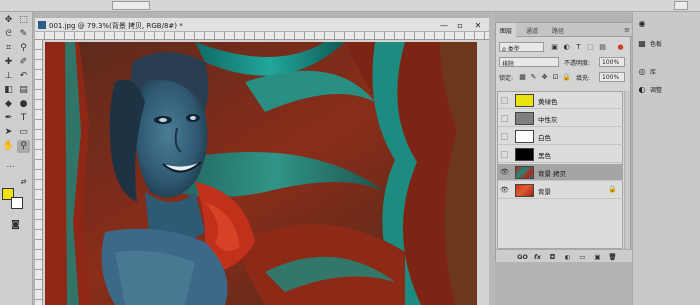 Image resolution: width=700 pixels, height=305 pixels. What do you see at coordinates (23, 182) in the screenshot?
I see `swap-colors-icon: ⇄` at bounding box center [23, 182].